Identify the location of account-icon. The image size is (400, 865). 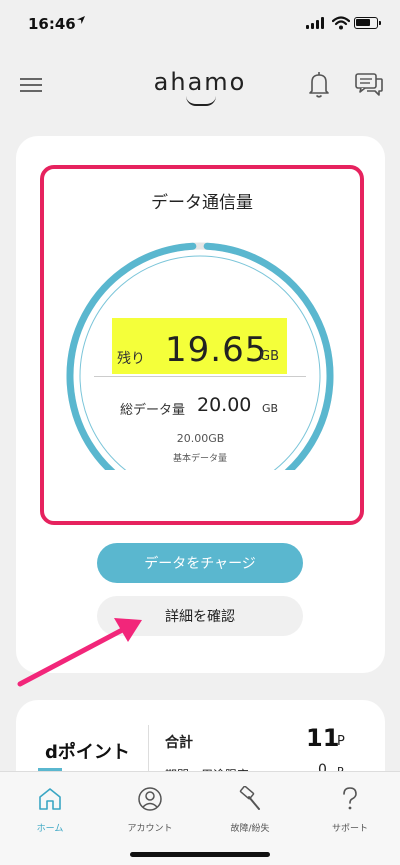
(150, 799).